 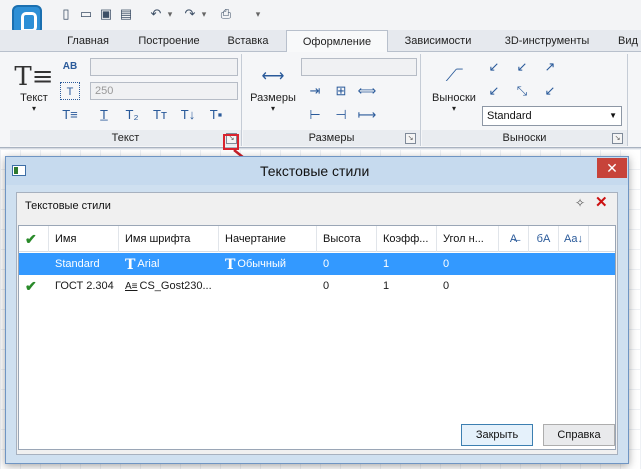 I want to click on tab-view: Вид, so click(x=623, y=41).